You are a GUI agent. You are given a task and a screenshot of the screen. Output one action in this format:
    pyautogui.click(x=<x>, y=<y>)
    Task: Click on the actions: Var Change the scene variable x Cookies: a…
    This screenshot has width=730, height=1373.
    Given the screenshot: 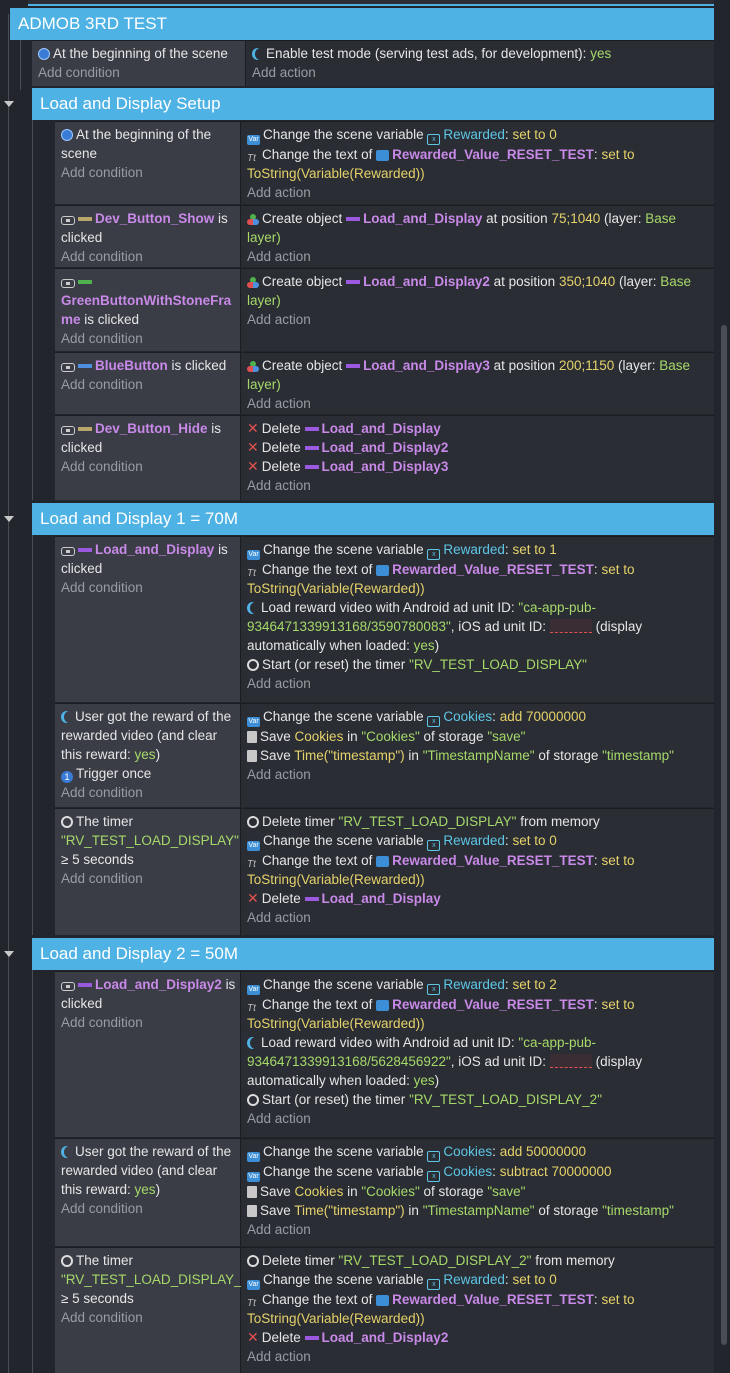 What is the action you would take?
    pyautogui.click(x=477, y=755)
    